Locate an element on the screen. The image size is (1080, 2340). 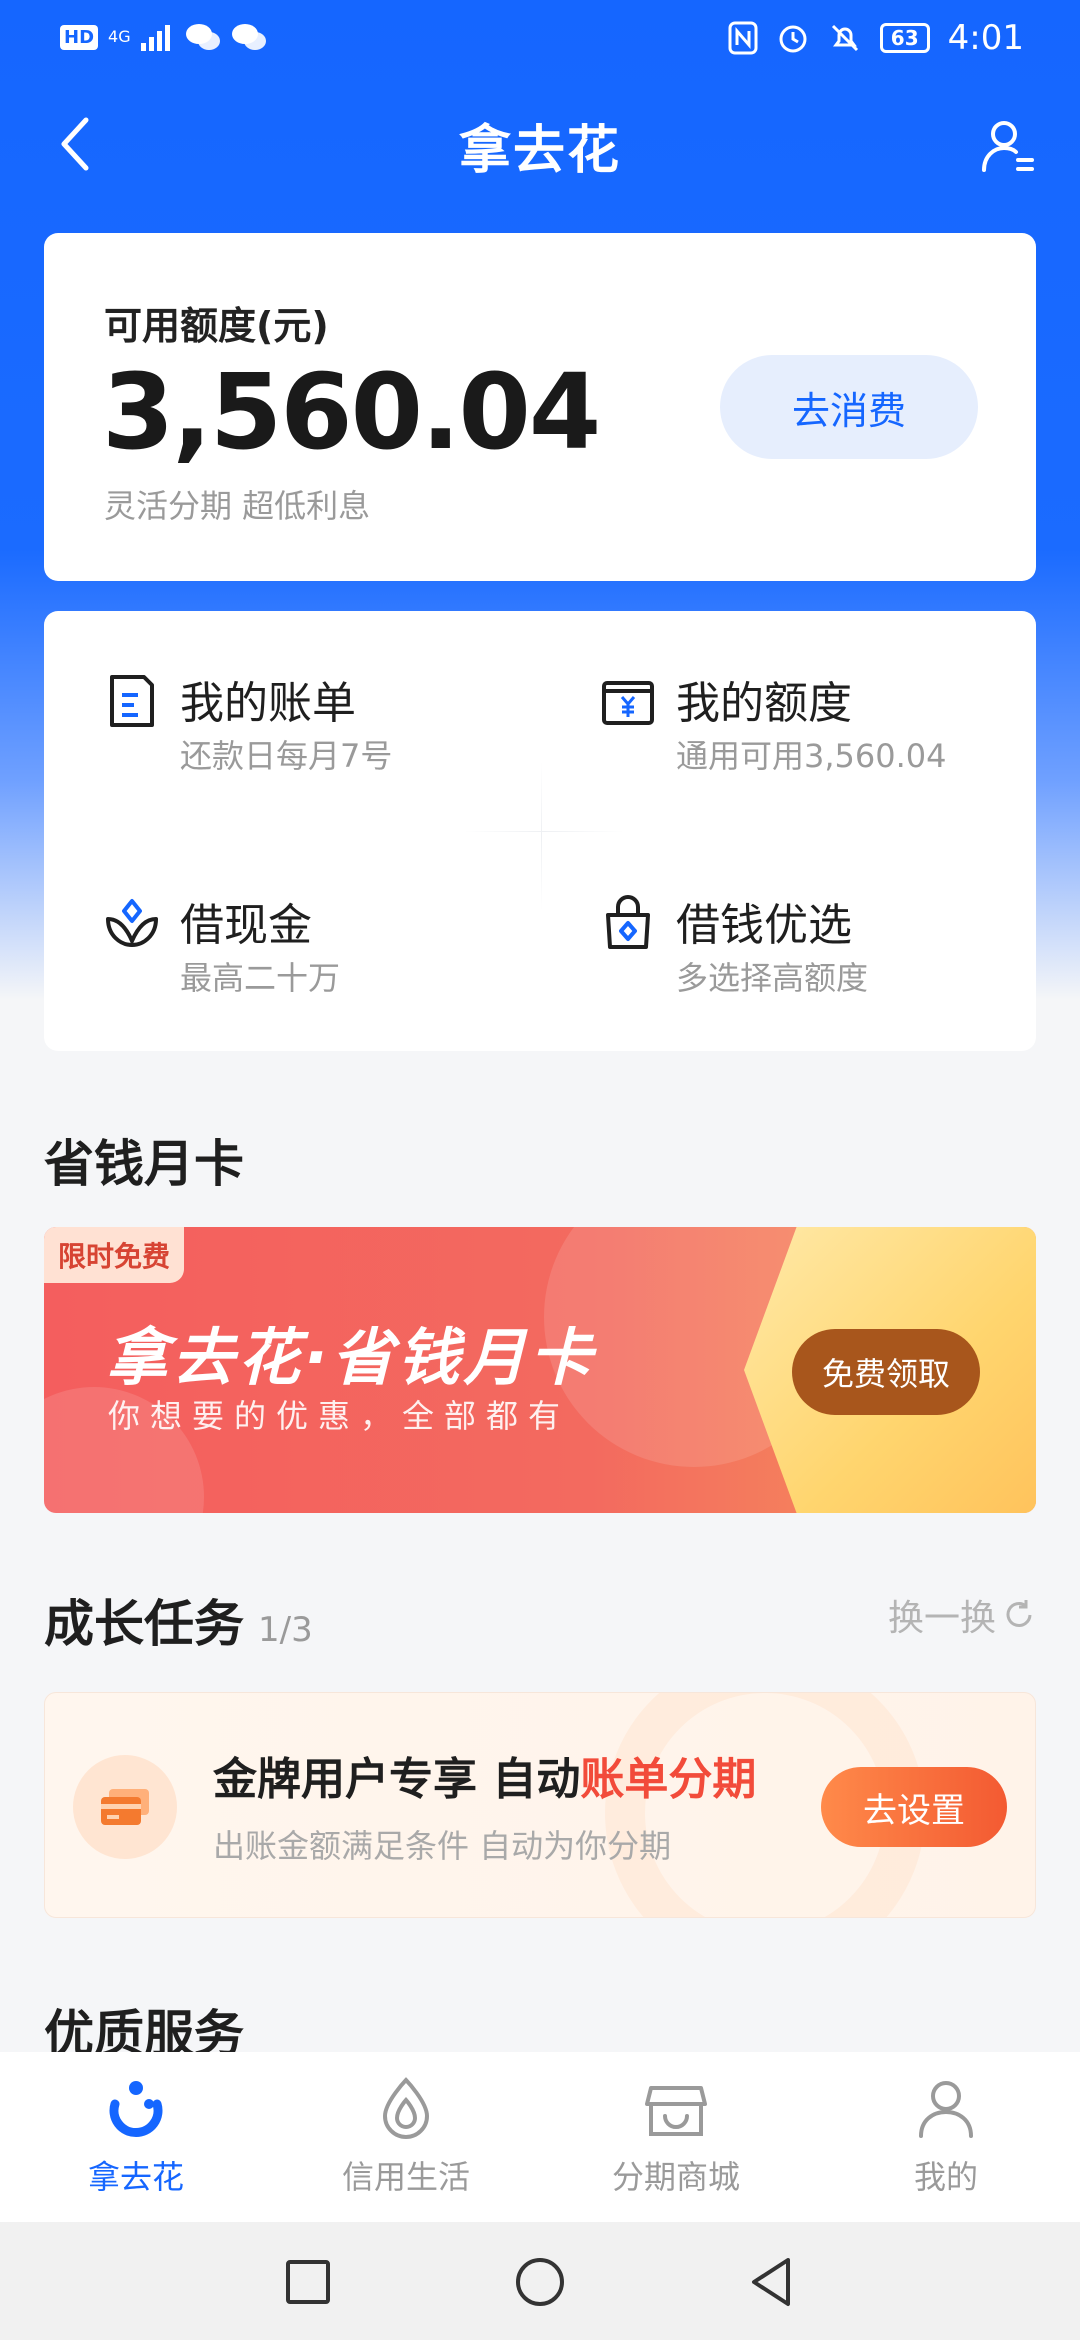
grid-divider-horizontal is located at coordinates (544, 831).